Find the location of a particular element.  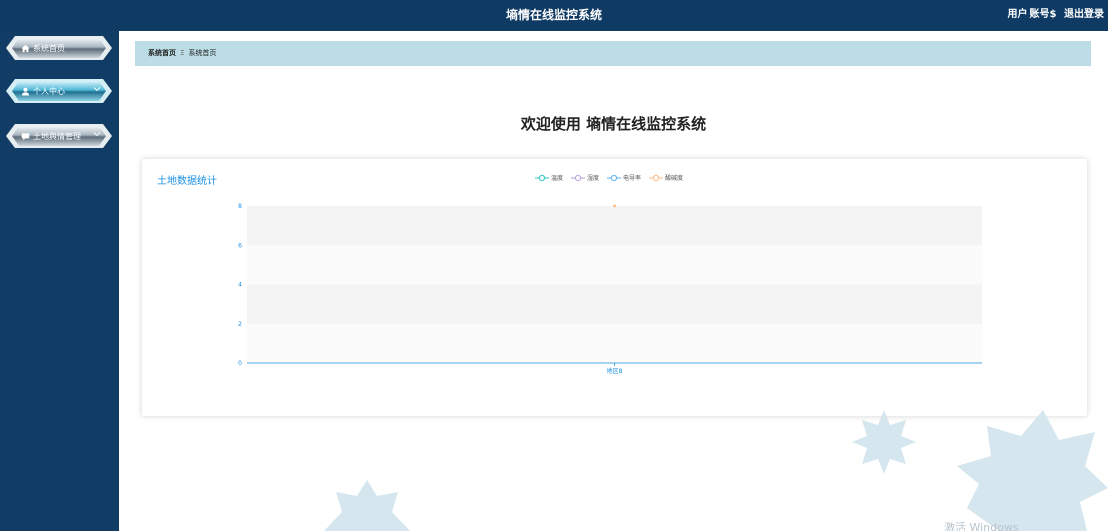

legend-label: 酸碱度 is located at coordinates (674, 178).